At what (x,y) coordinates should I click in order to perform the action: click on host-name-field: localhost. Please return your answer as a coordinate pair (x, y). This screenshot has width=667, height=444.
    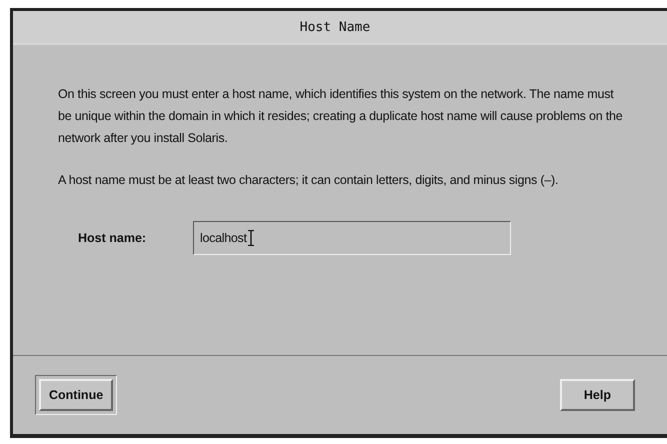
    Looking at the image, I should click on (352, 238).